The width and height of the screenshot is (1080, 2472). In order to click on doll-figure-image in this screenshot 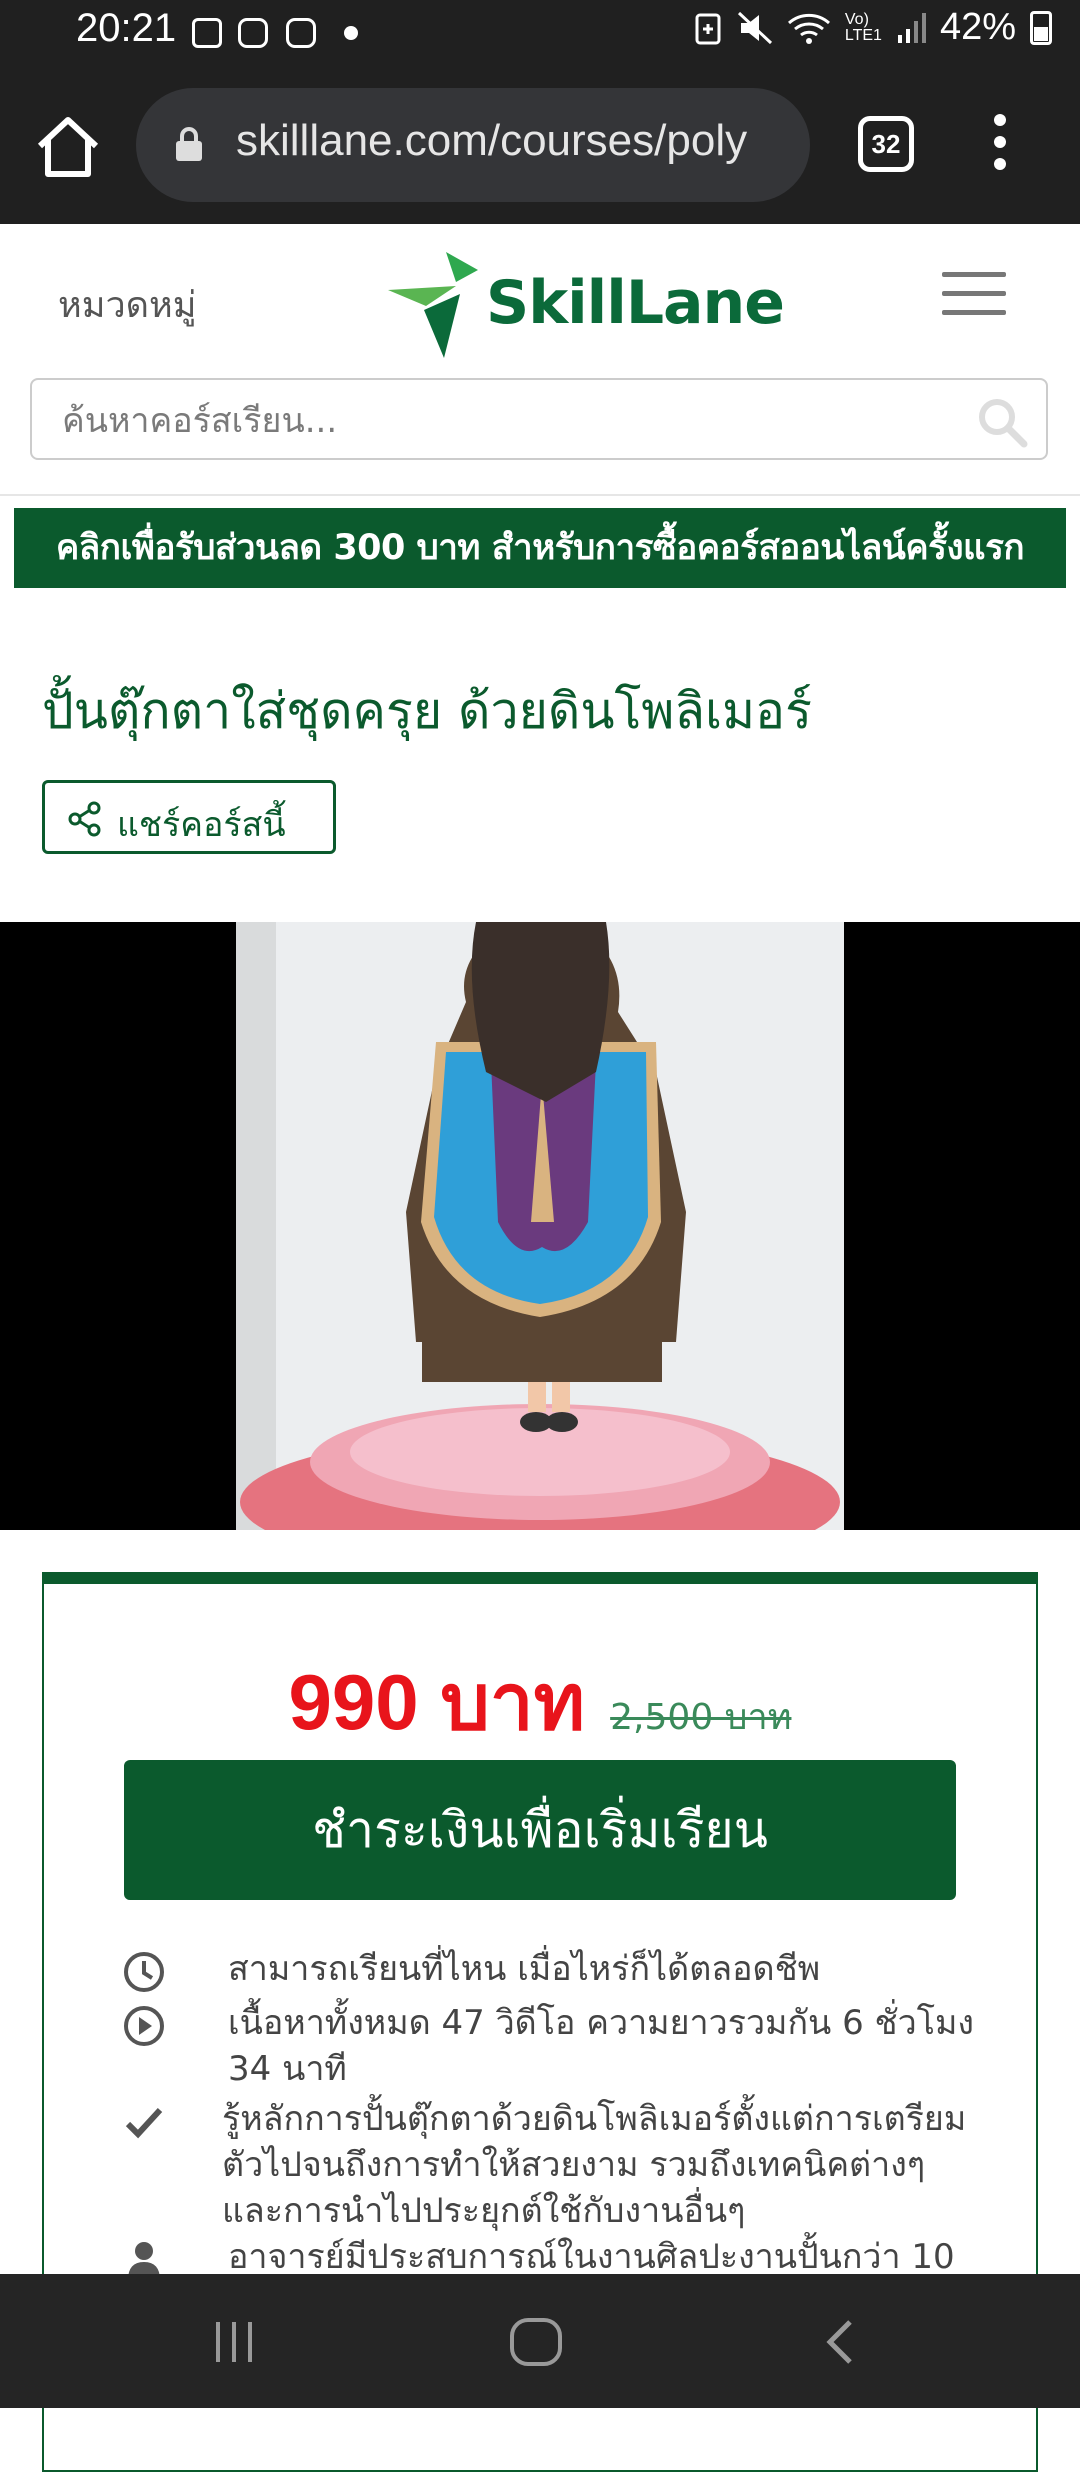, I will do `click(540, 1226)`.